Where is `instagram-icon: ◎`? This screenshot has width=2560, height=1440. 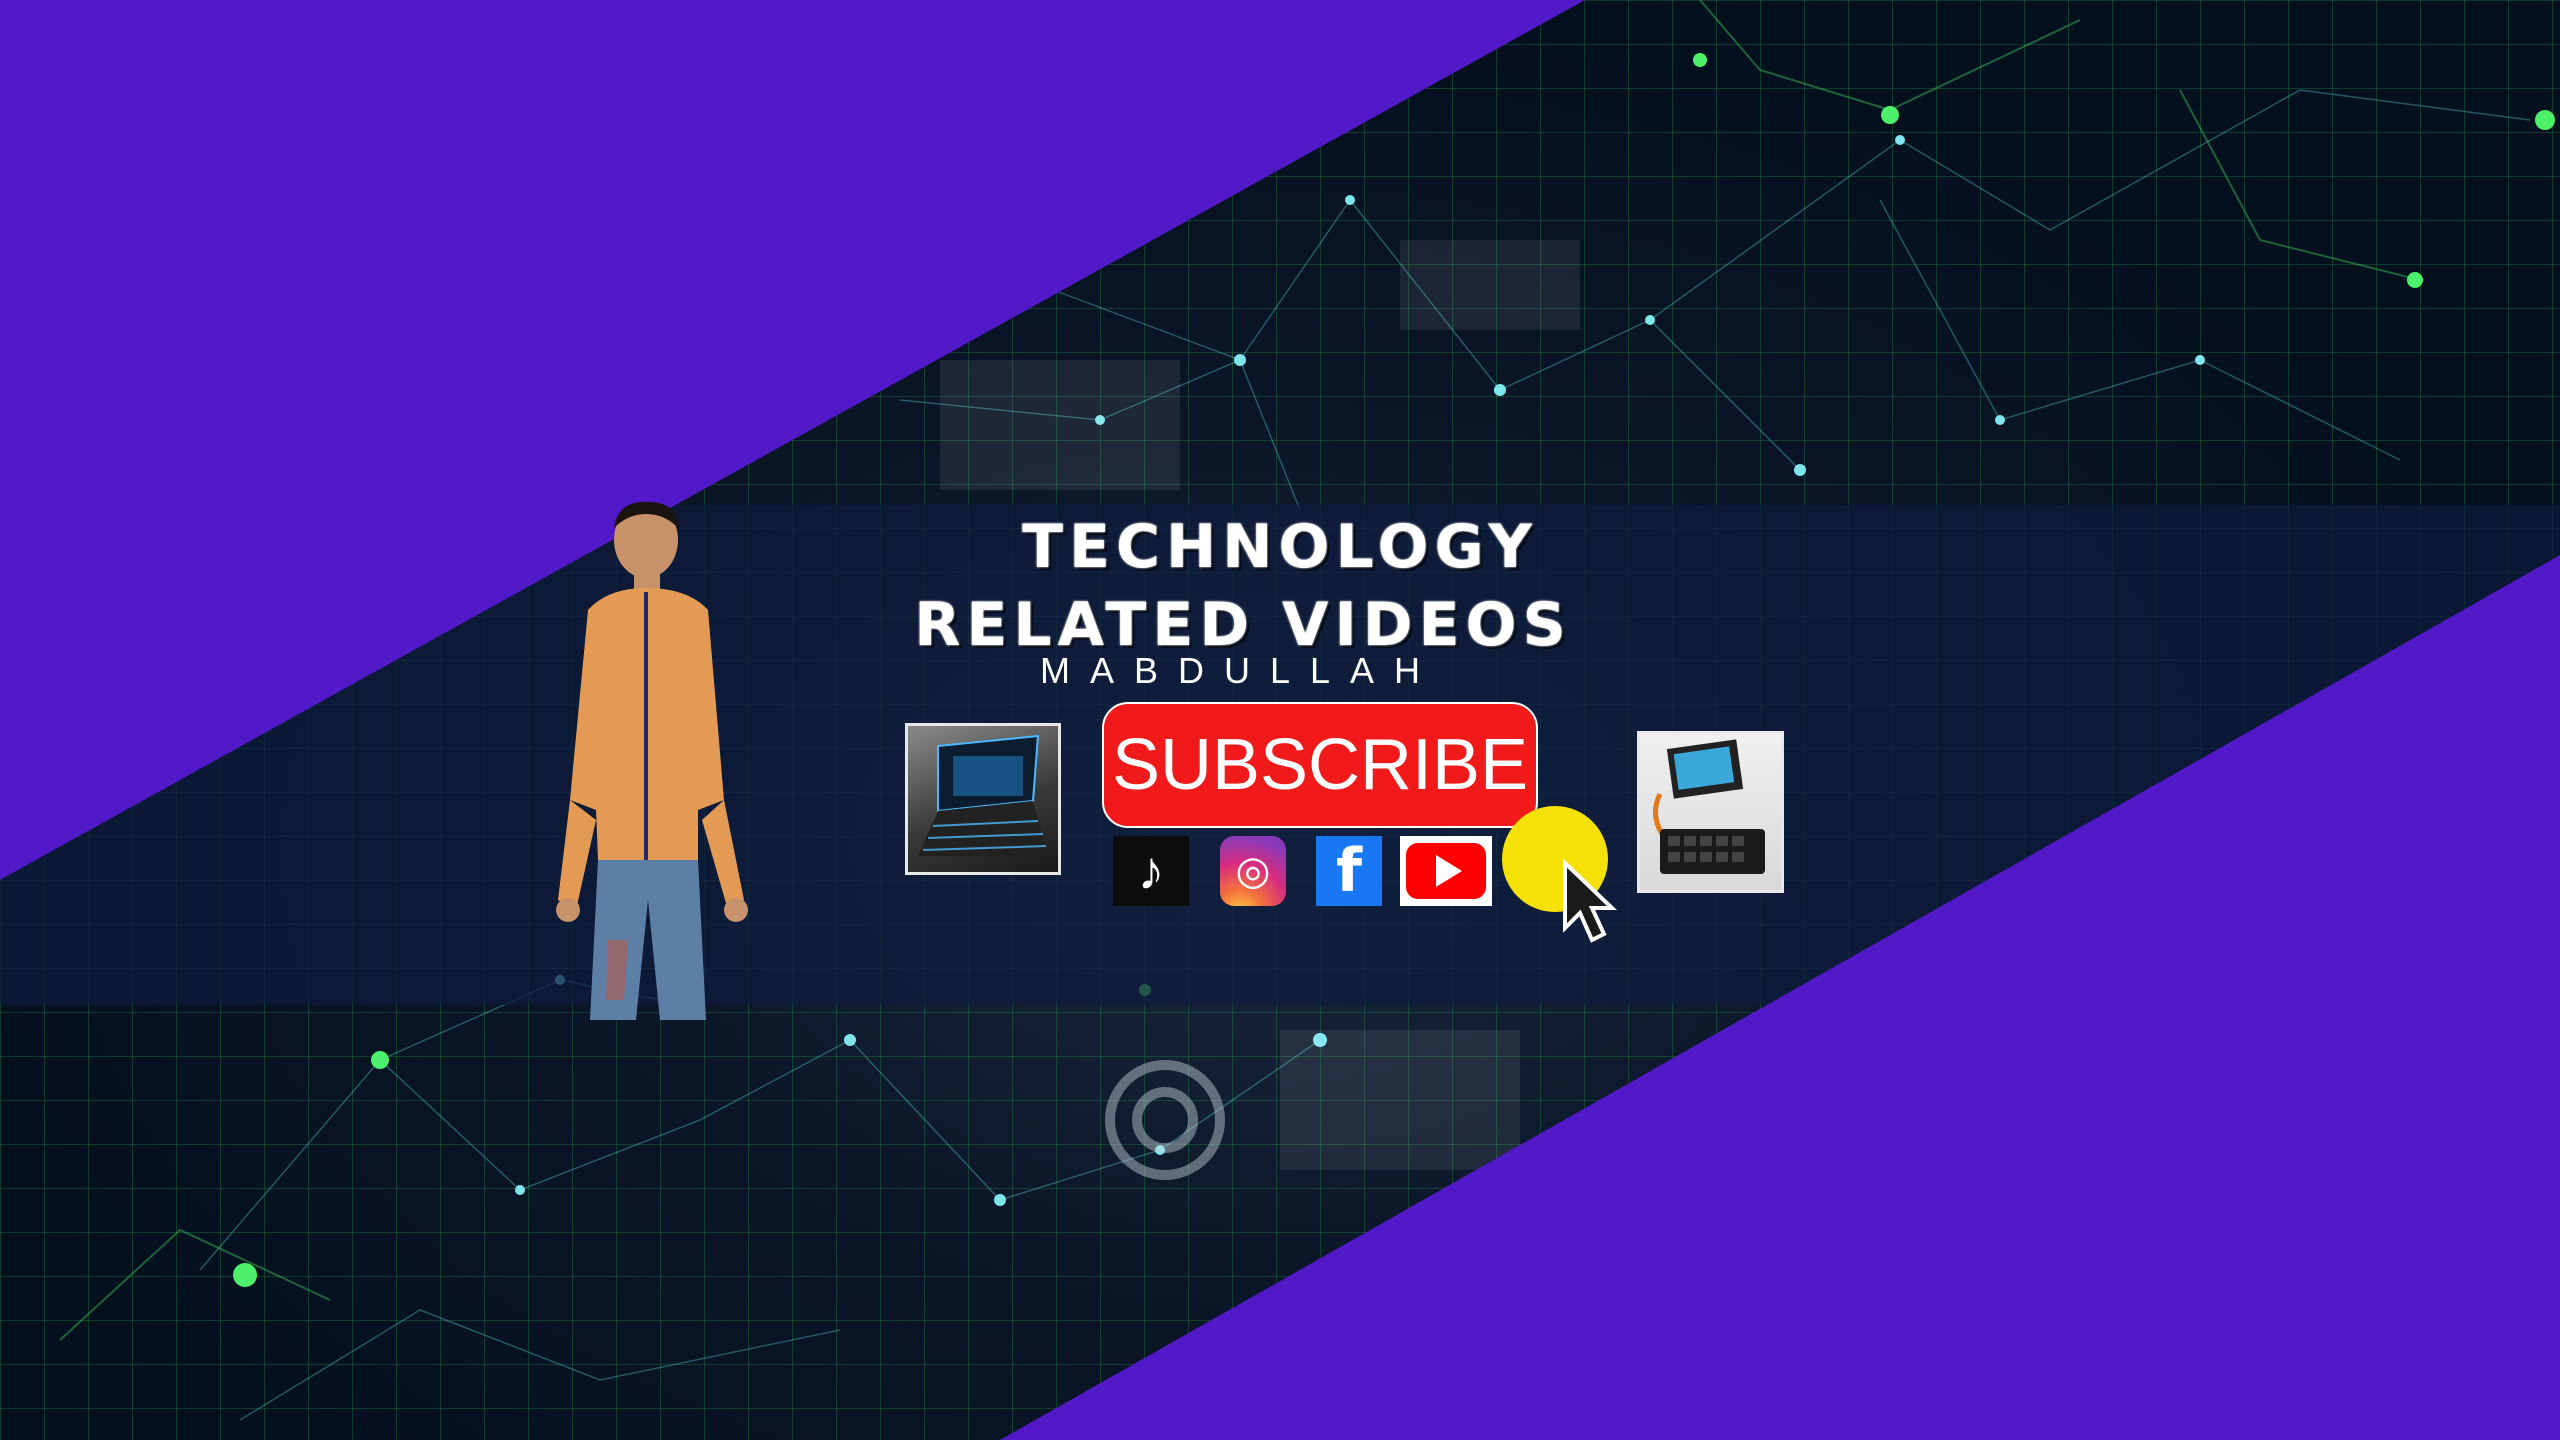 instagram-icon: ◎ is located at coordinates (1253, 871).